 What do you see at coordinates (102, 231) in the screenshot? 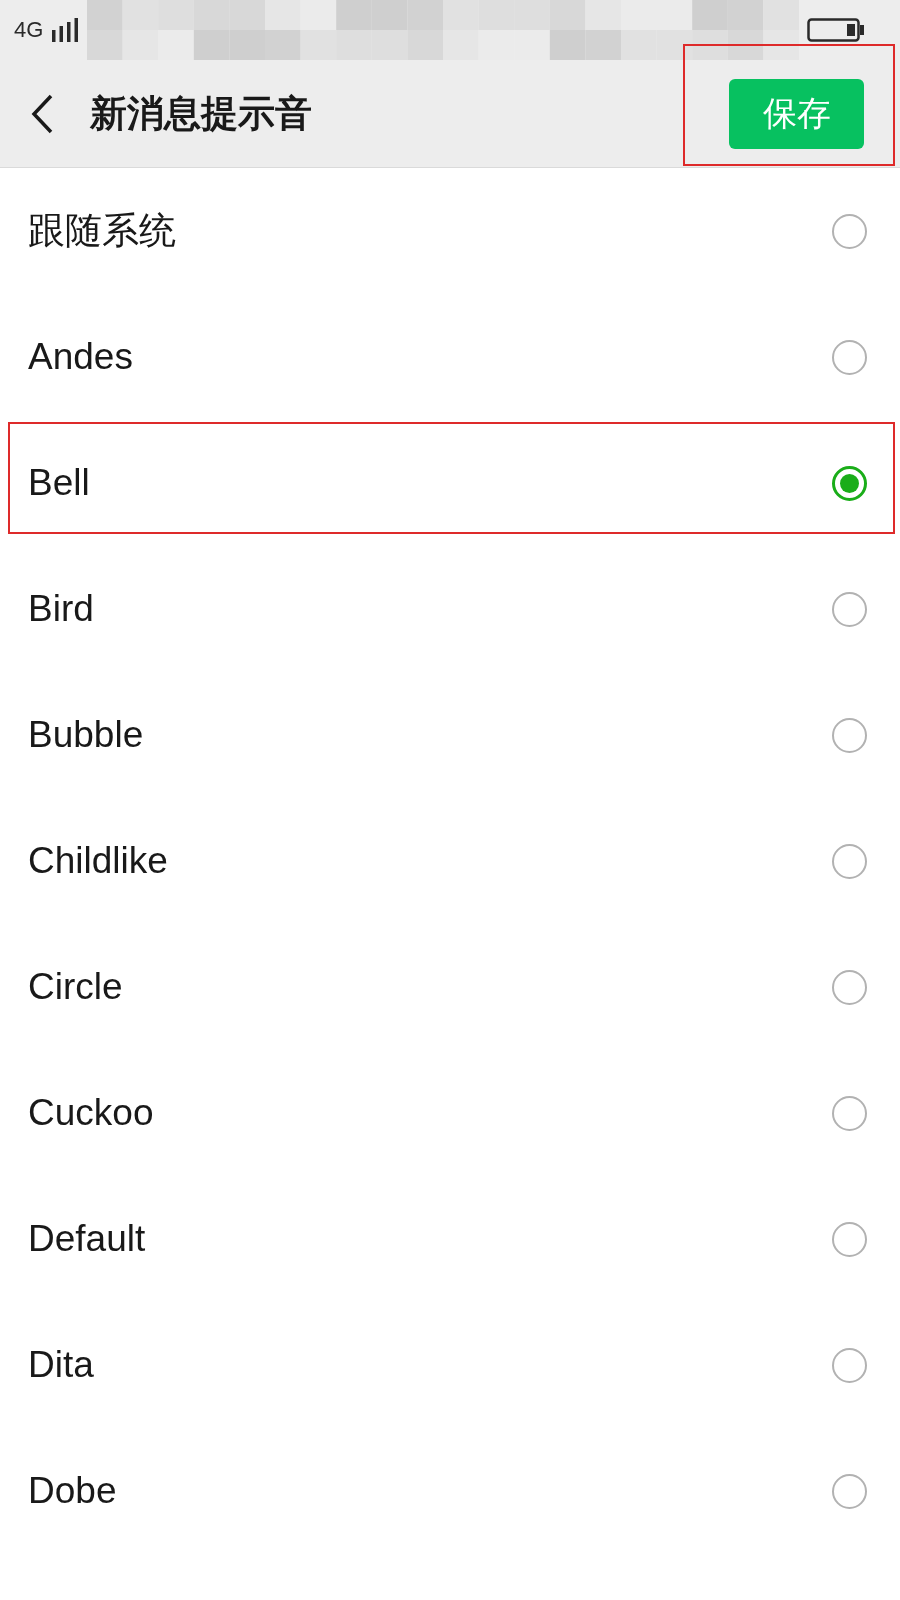
I see `option-label: 跟随系统` at bounding box center [102, 231].